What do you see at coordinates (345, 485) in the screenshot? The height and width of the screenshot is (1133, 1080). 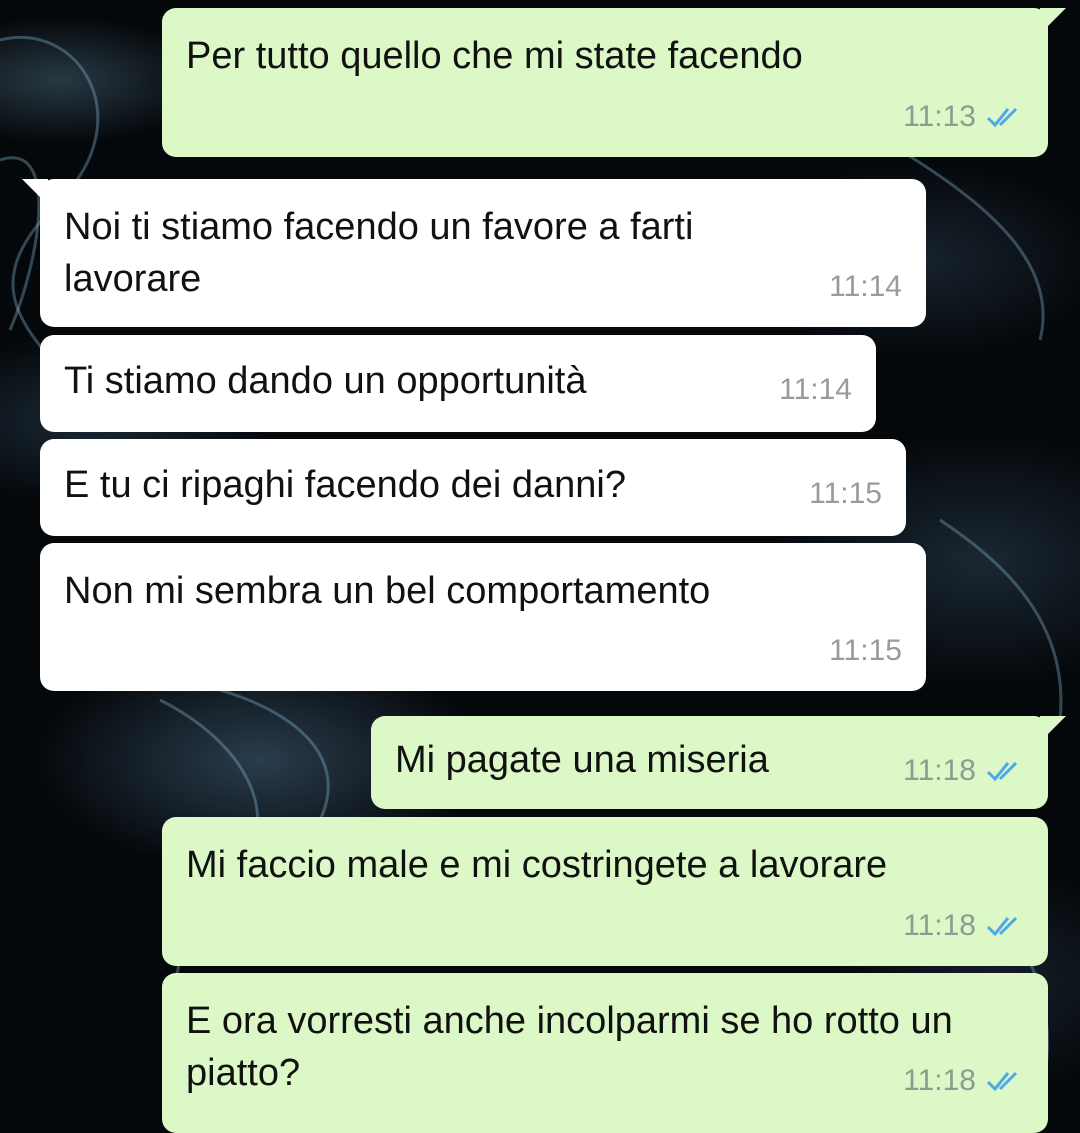 I see `message-text: E tu ci ripaghi facendo dei danni?` at bounding box center [345, 485].